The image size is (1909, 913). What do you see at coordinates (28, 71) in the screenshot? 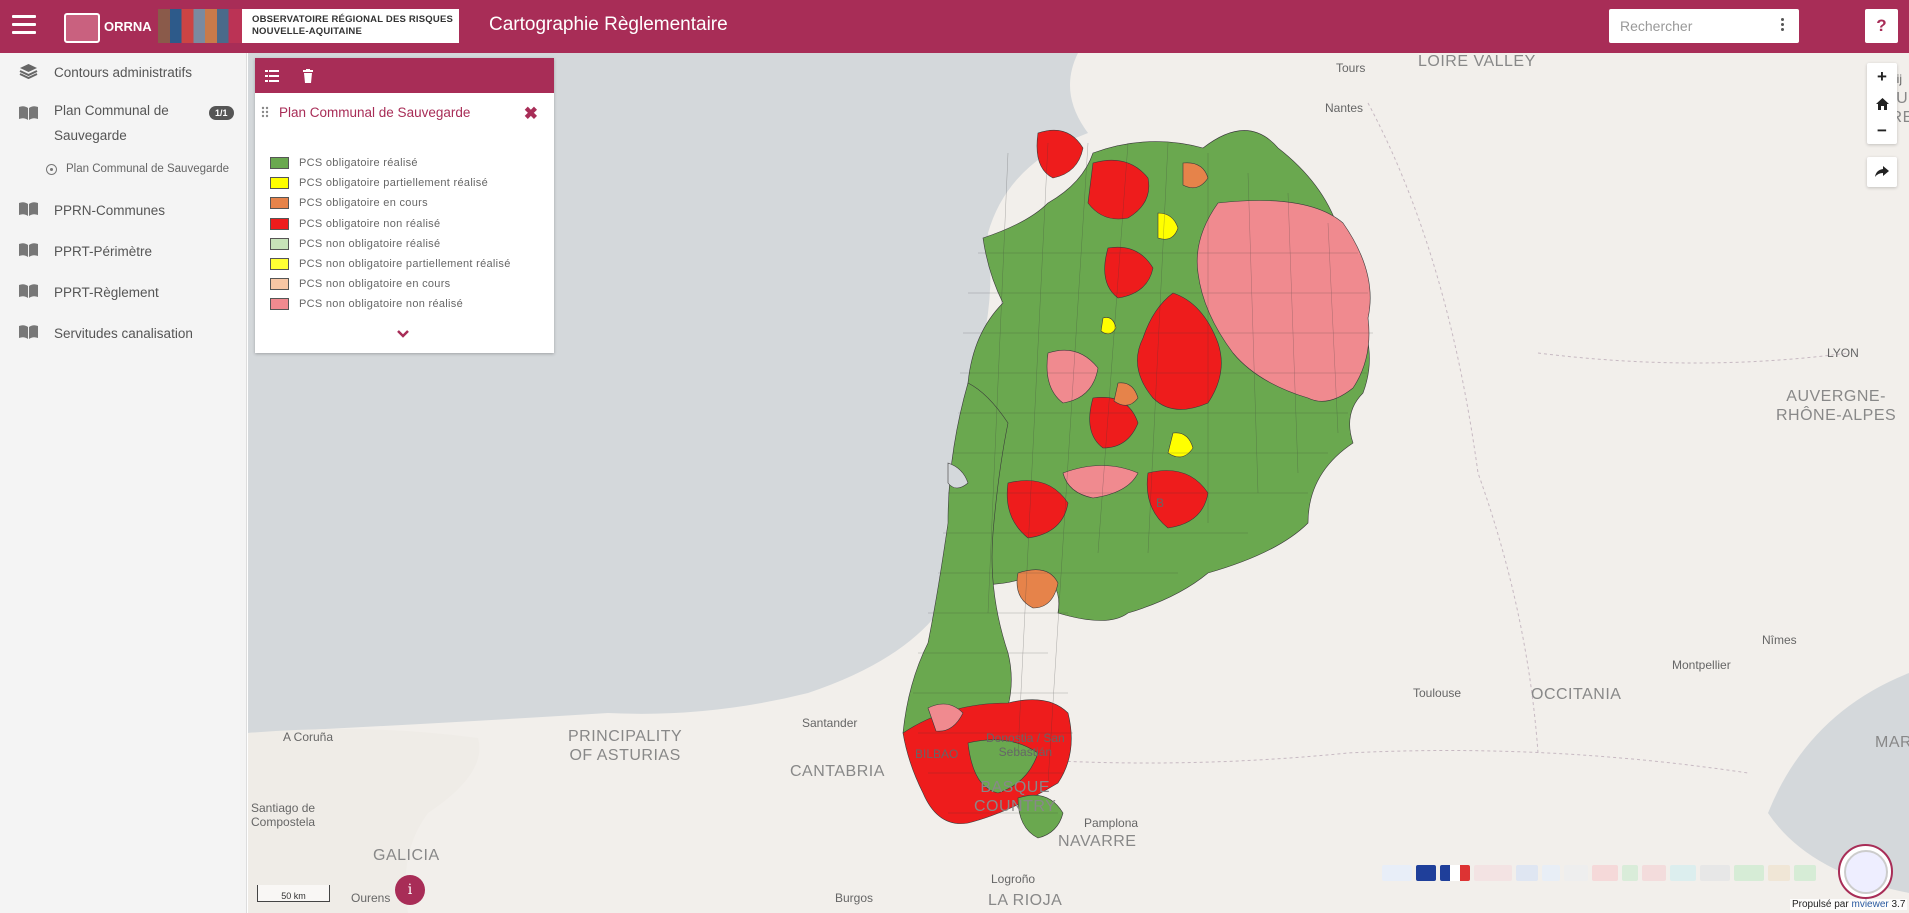
I see `layers-icon` at bounding box center [28, 71].